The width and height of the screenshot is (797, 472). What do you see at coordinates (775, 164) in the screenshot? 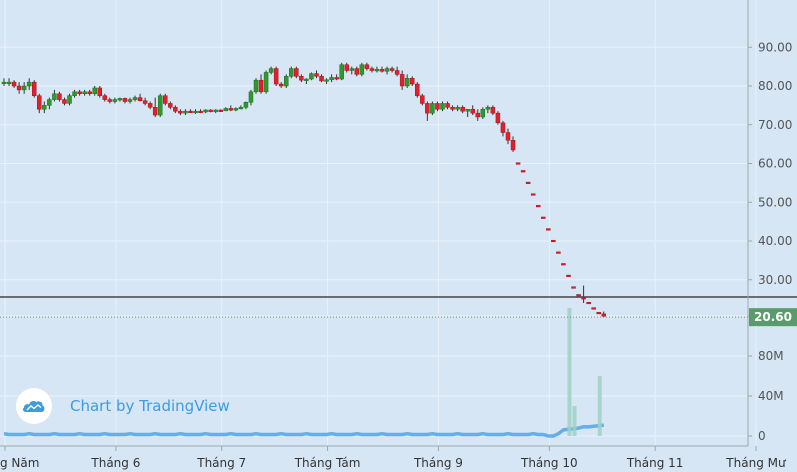
I see `price-tick-label: 60.00` at bounding box center [775, 164].